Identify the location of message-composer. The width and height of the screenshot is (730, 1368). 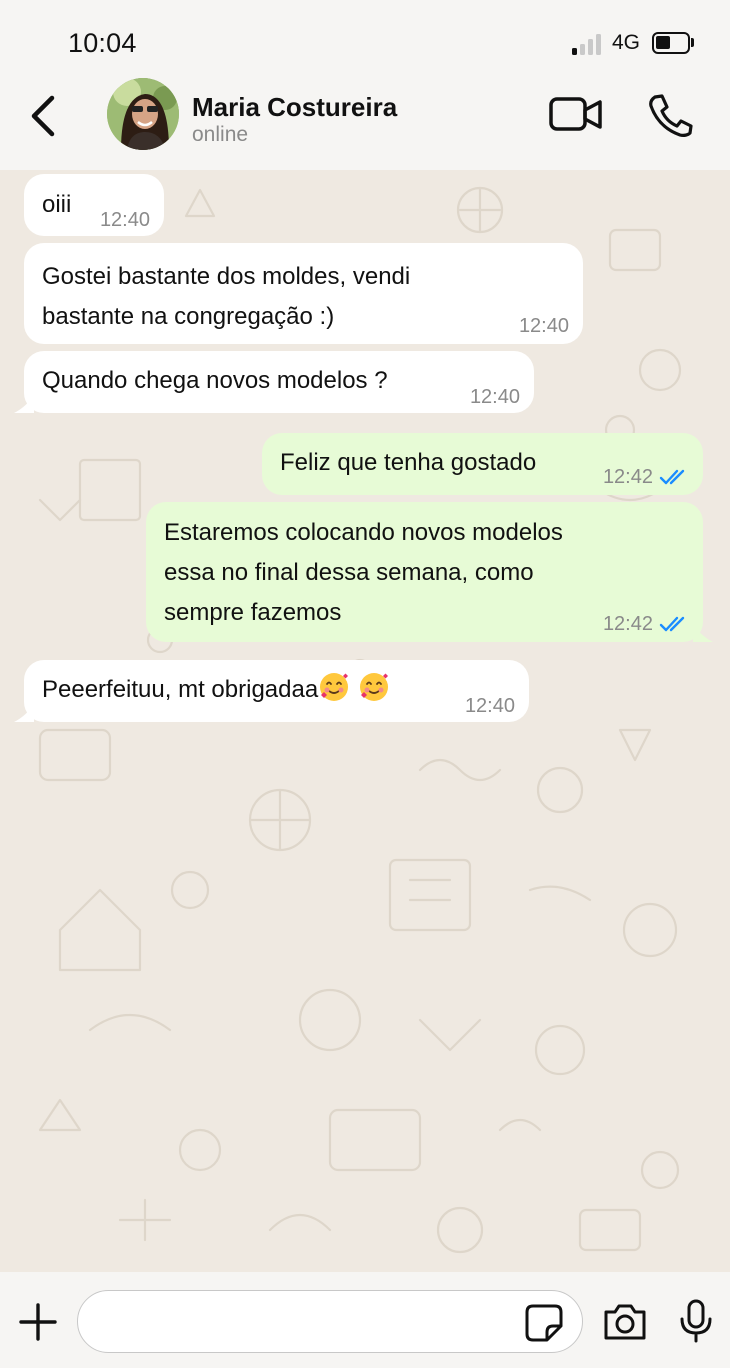
(365, 1320).